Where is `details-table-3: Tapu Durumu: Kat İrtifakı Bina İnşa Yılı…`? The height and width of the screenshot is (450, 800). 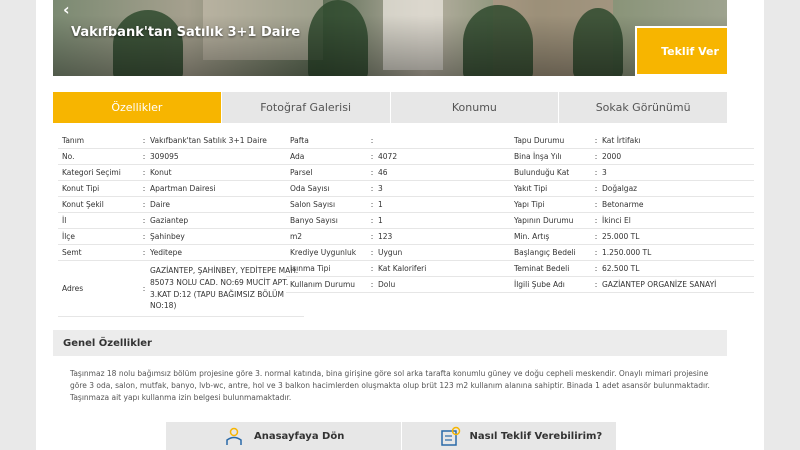
details-table-3: Tapu Durumu: Kat İrtifakı Bina İnşa Yılı… is located at coordinates (632, 213).